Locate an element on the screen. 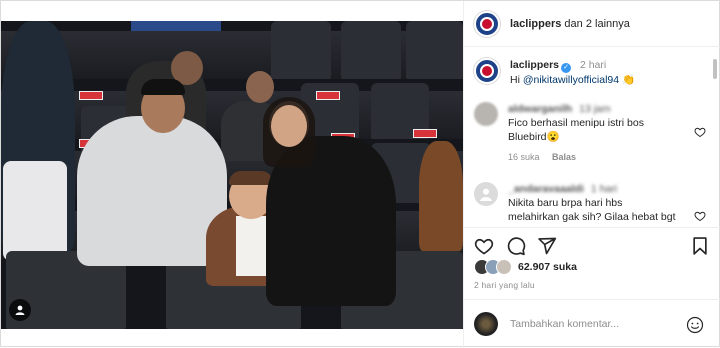 Image resolution: width=720 pixels, height=348 pixels. liker-avatar is located at coordinates (504, 267).